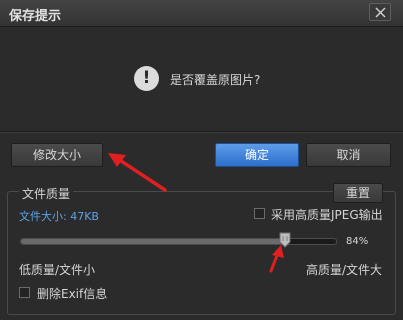 The image size is (403, 320). I want to click on low-quality-label: 低质量/文件小, so click(57, 270).